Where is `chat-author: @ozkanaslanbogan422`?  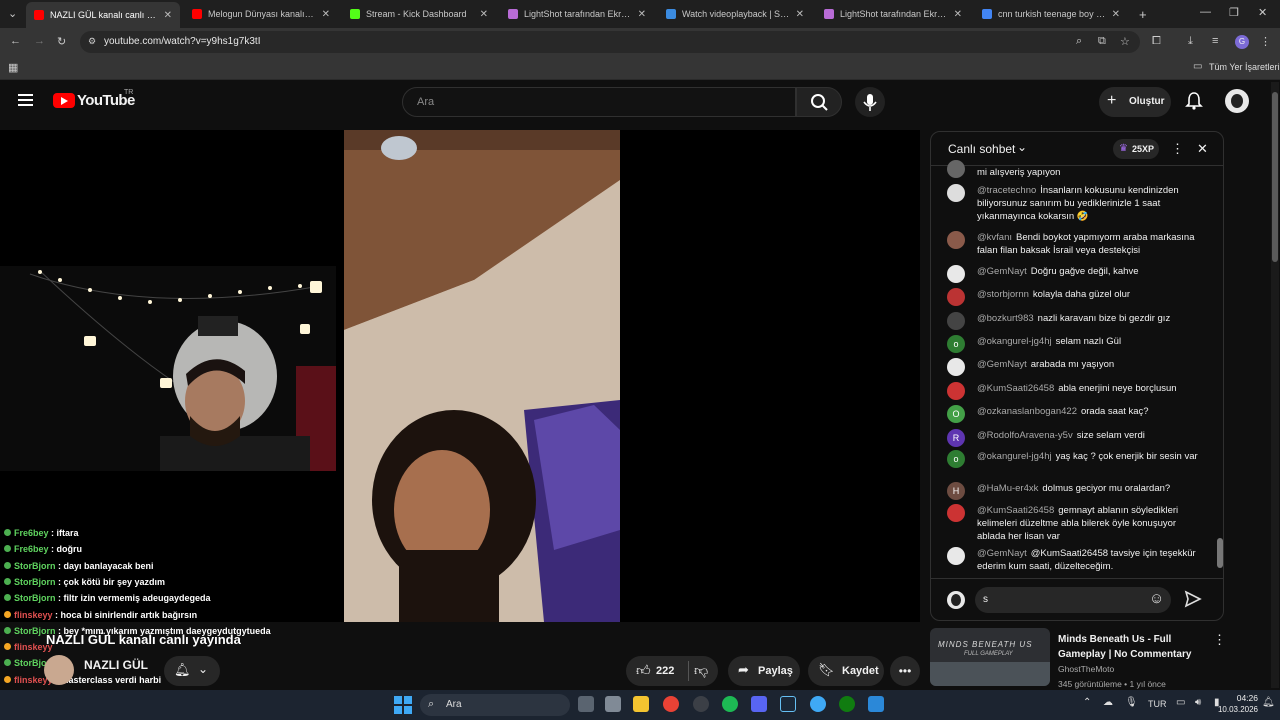 chat-author: @ozkanaslanbogan422 is located at coordinates (1027, 411).